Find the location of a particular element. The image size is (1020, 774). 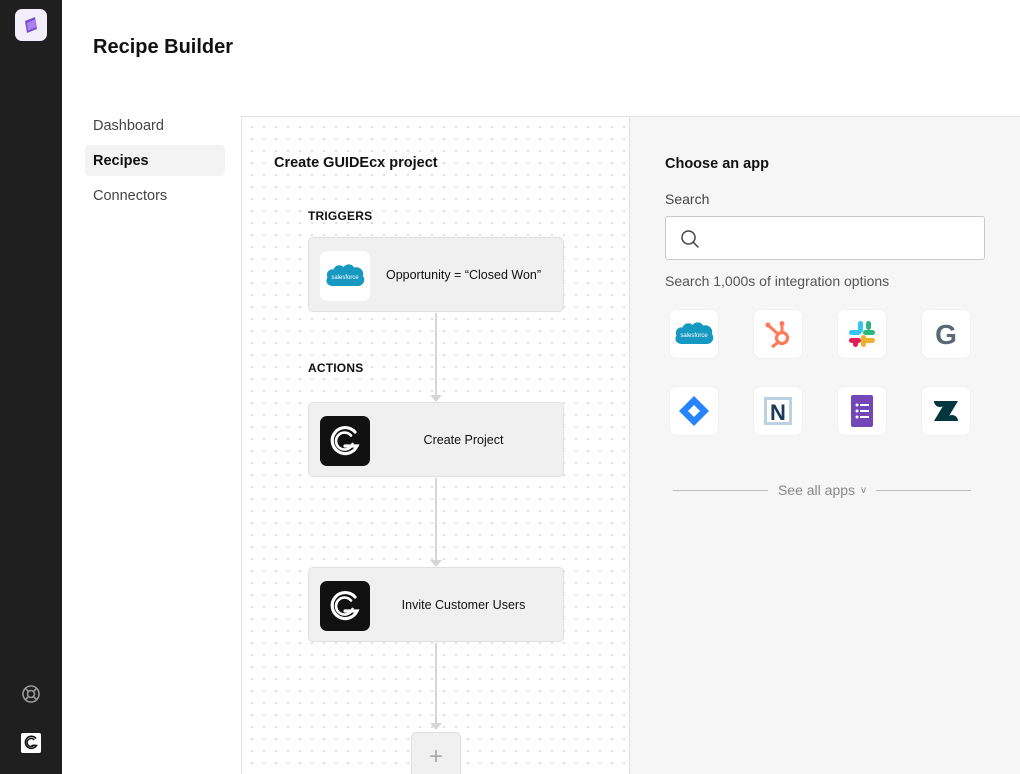

app-tile-hubspot is located at coordinates (778, 334).